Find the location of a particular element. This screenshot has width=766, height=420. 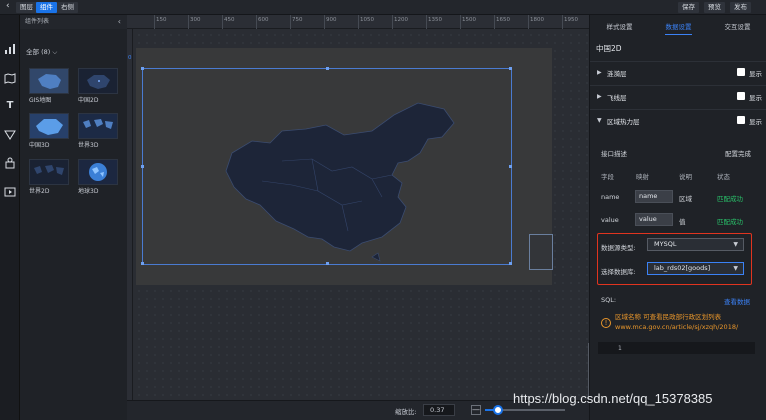

caret-down-icon: ▼ is located at coordinates (599, 120).